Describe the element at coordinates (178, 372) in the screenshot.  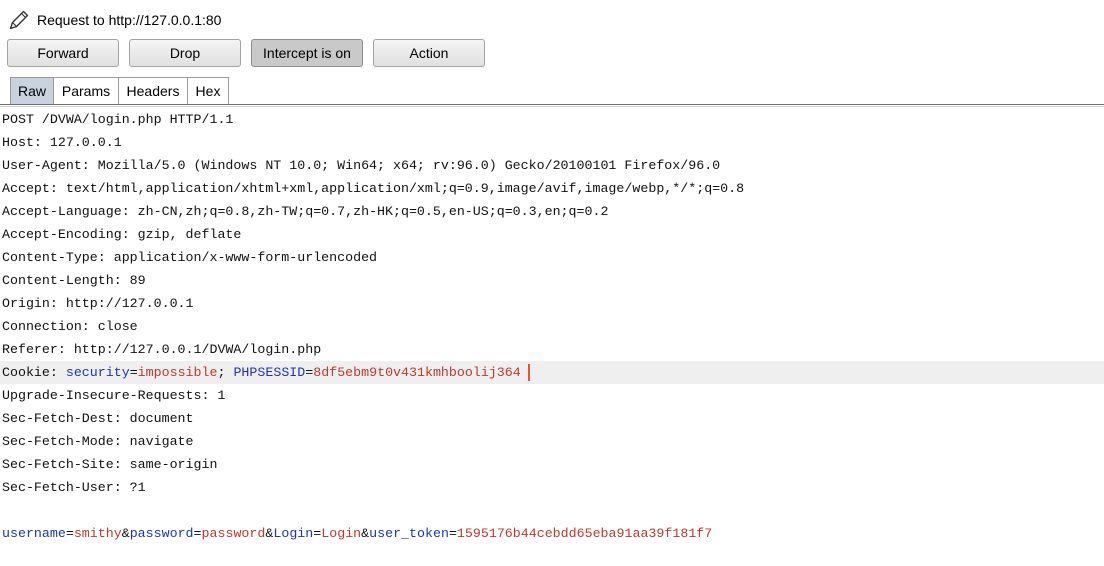
I see `cookie-value: impossible` at that location.